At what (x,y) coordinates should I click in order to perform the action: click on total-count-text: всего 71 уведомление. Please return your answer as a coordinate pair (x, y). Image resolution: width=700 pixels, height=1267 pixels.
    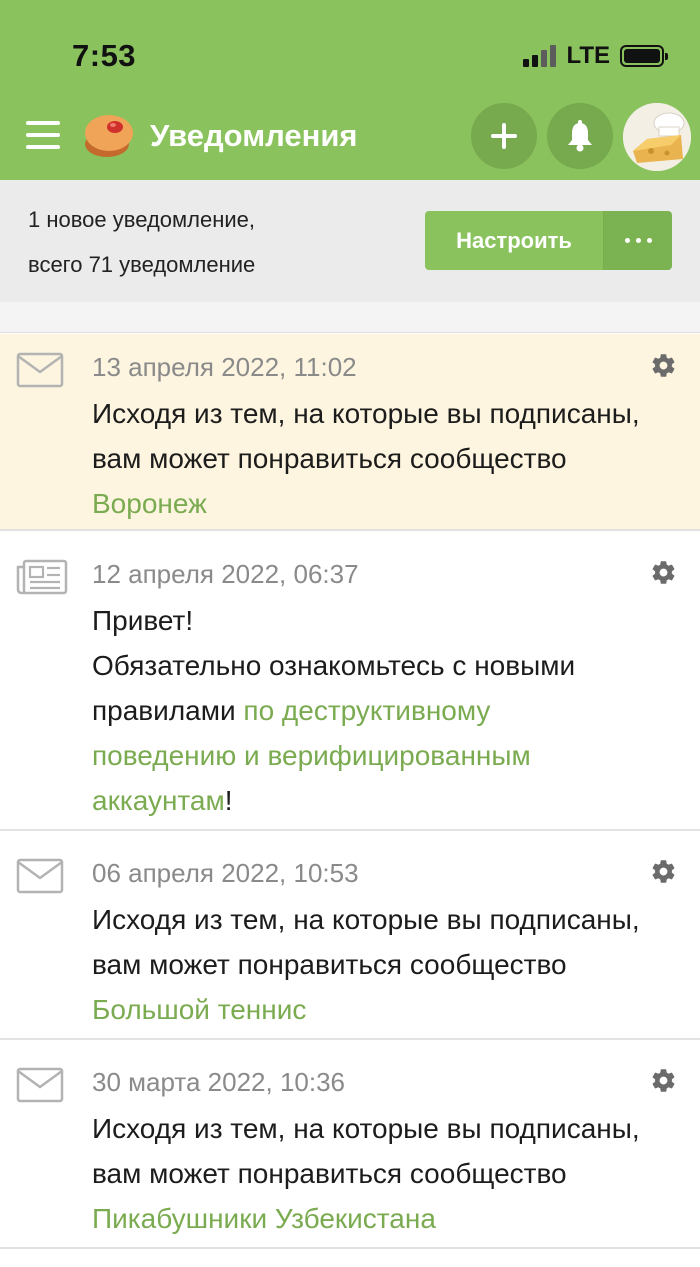
    Looking at the image, I should click on (142, 264).